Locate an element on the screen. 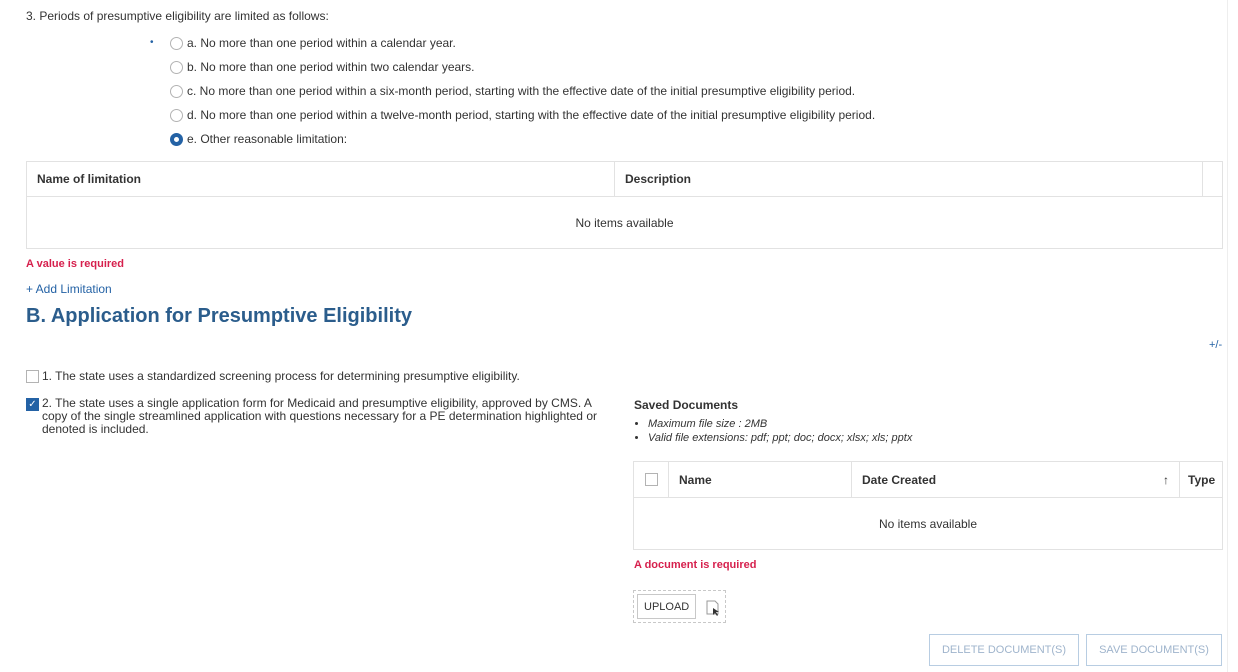 The width and height of the screenshot is (1238, 672). radio-b-icon is located at coordinates (176, 67).